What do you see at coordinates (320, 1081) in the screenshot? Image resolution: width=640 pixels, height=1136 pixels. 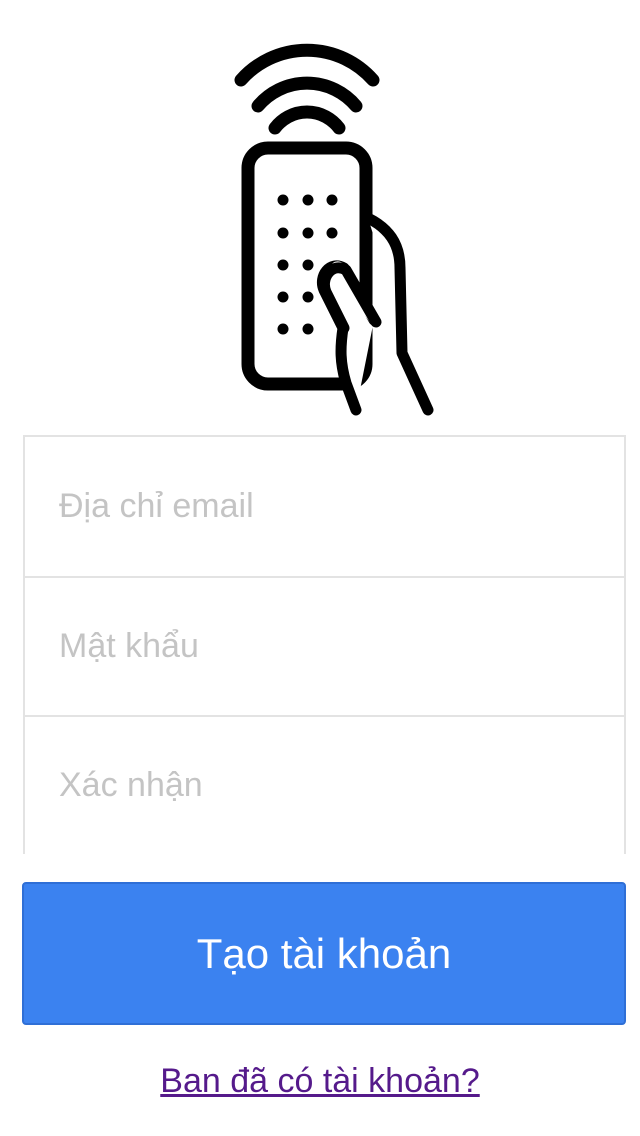 I see `have-account-link: Ban đã có tài khoản?` at bounding box center [320, 1081].